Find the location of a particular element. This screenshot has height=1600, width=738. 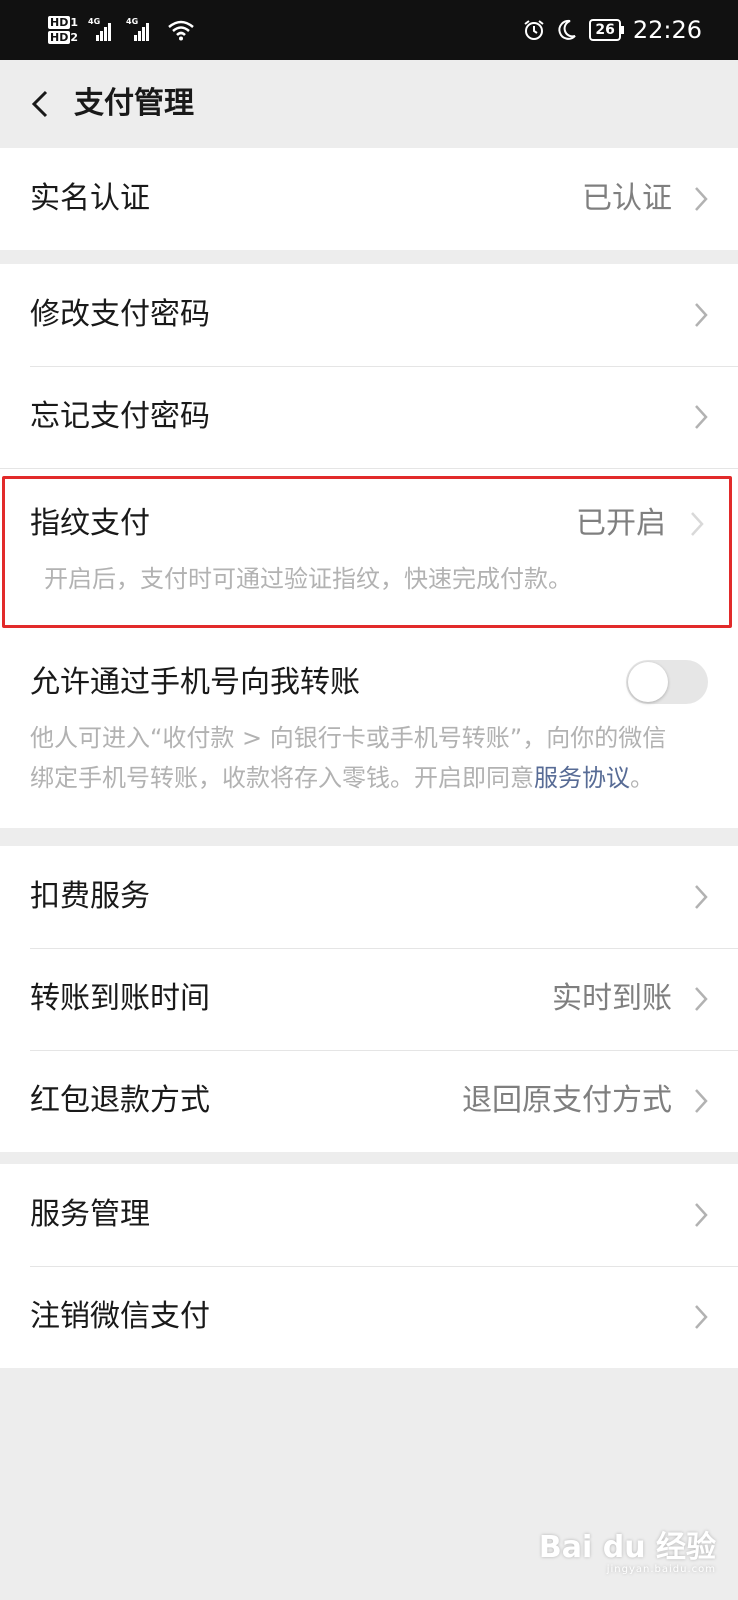

row-transfer-time: 转账到账时间 实时到账 is located at coordinates (369, 999).